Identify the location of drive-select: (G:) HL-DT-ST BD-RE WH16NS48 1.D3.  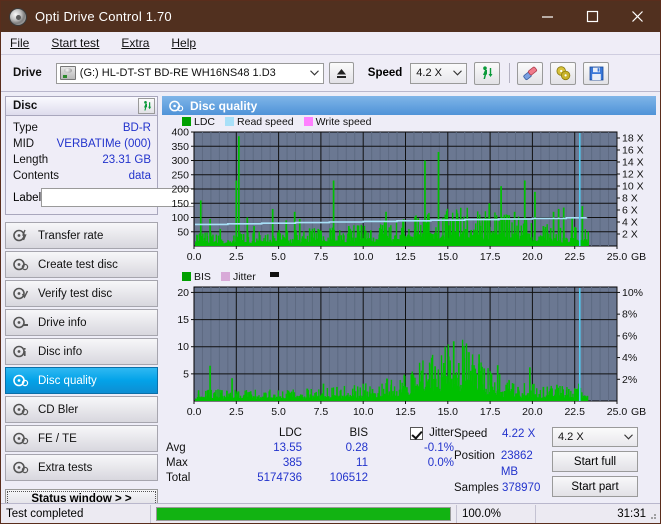
(189, 73).